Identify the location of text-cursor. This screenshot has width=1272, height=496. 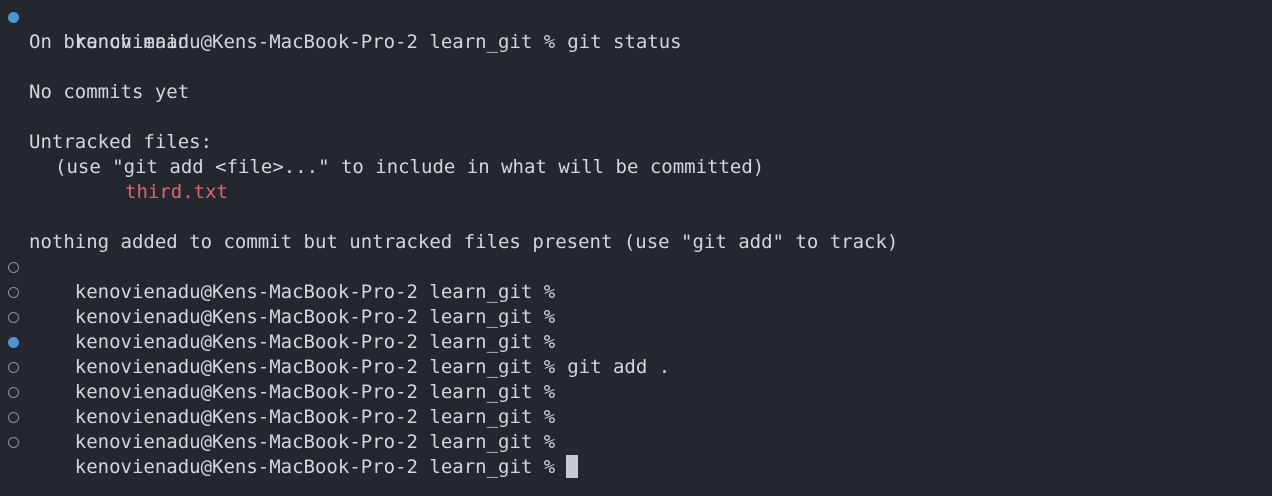
(572, 466).